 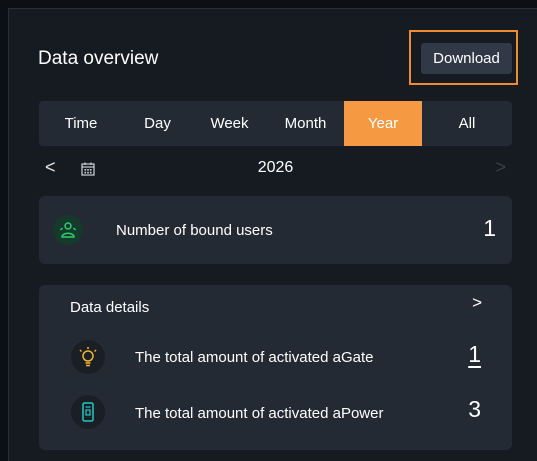 I want to click on download-button: Download, so click(x=466, y=58).